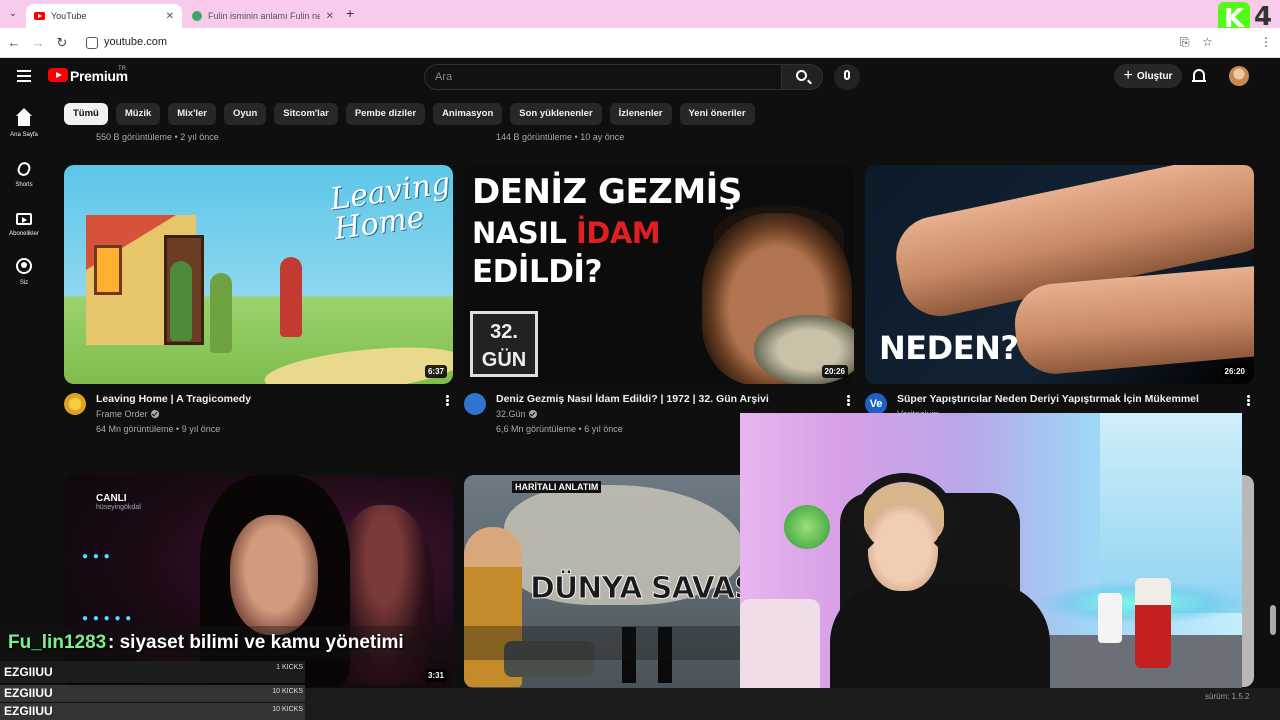 This screenshot has width=1280, height=720. What do you see at coordinates (640, 114) in the screenshot?
I see `chip-watched: İzlenenler` at bounding box center [640, 114].